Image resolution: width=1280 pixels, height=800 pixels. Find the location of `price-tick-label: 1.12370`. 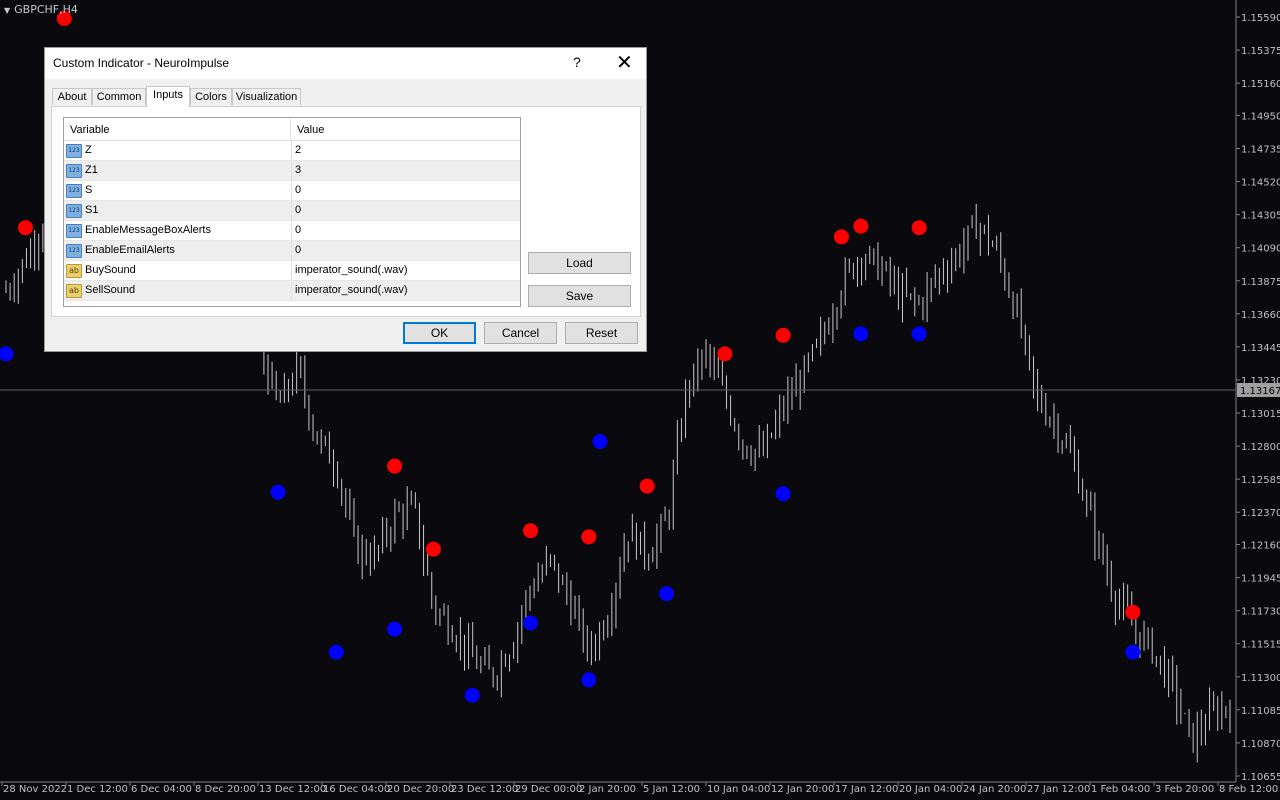

price-tick-label: 1.12370 is located at coordinates (1260, 513).